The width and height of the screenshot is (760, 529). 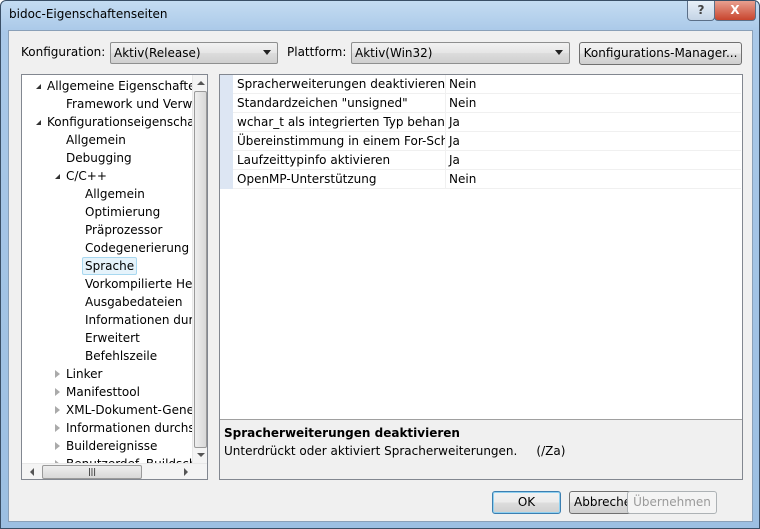 I want to click on property-name: wchar_t als integrierten Typ behandeln, so click(x=341, y=122).